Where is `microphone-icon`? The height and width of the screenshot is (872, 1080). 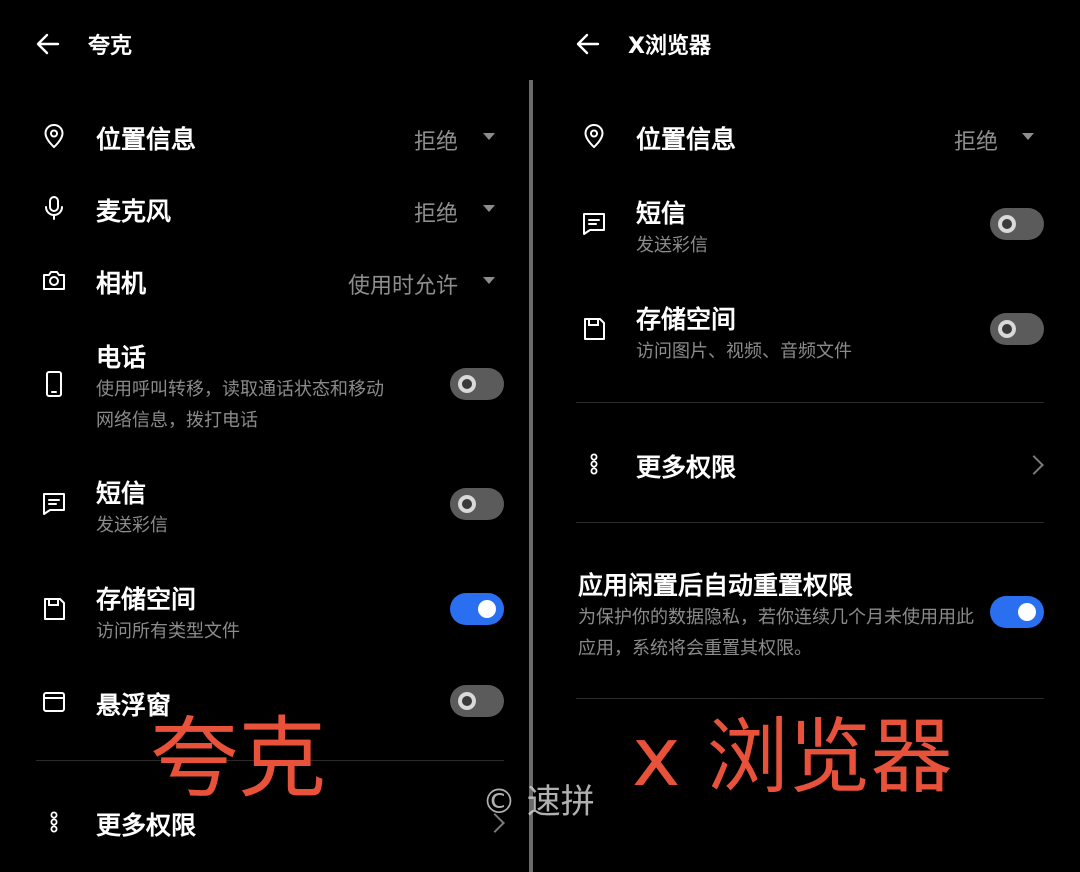
microphone-icon is located at coordinates (54, 208).